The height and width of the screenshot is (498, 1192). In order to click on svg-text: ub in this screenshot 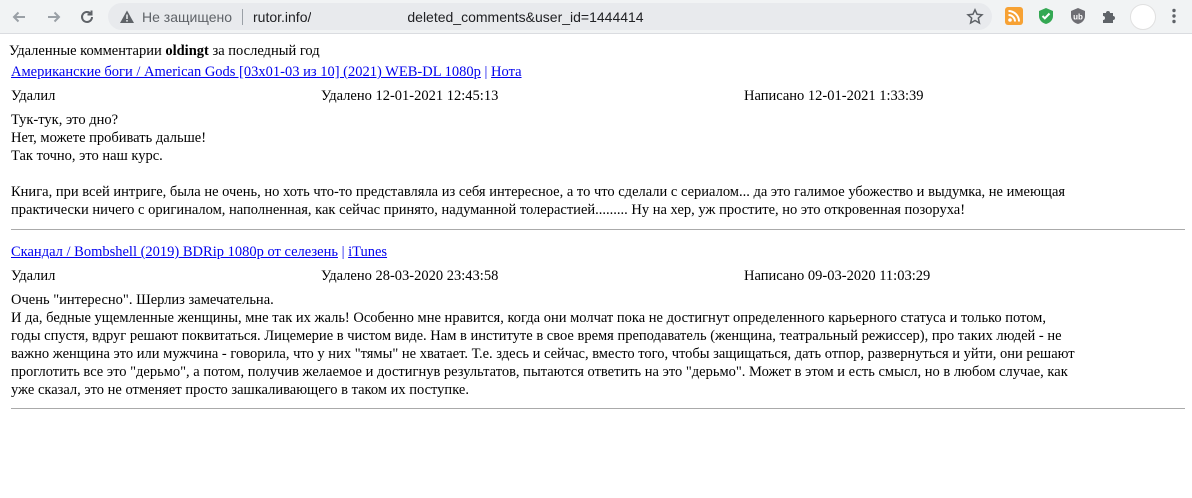, I will do `click(1078, 17)`.